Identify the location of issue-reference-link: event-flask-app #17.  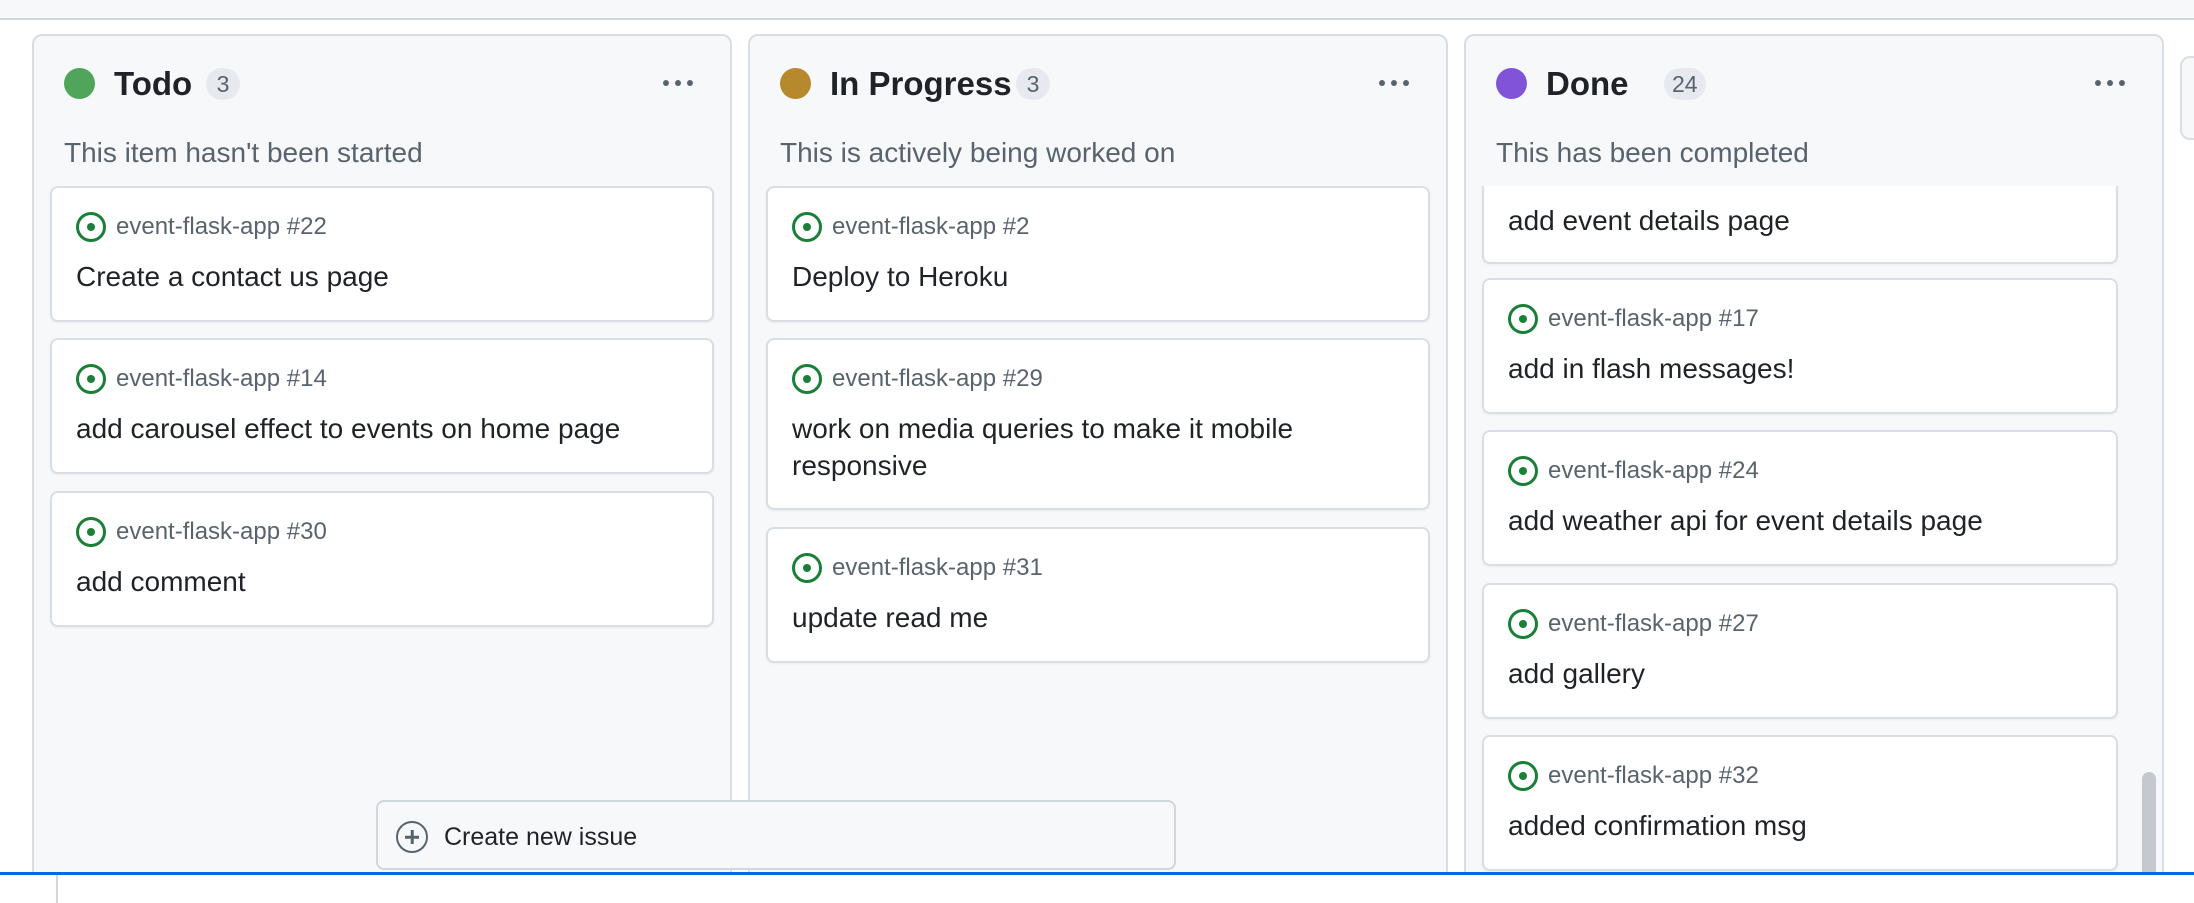
(1653, 319).